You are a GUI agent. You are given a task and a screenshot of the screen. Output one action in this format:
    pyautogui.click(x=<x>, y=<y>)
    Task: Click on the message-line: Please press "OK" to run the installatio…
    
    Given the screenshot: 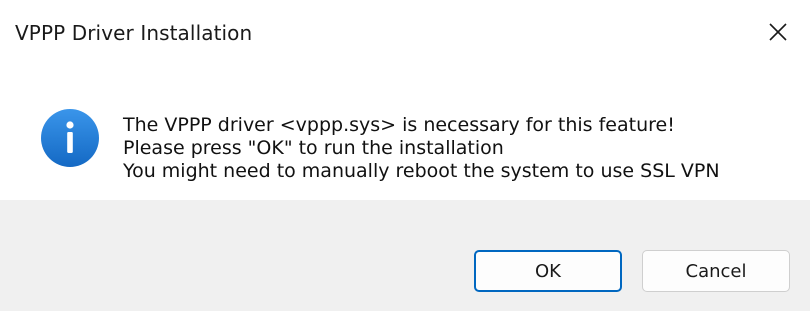 What is the action you would take?
    pyautogui.click(x=313, y=148)
    